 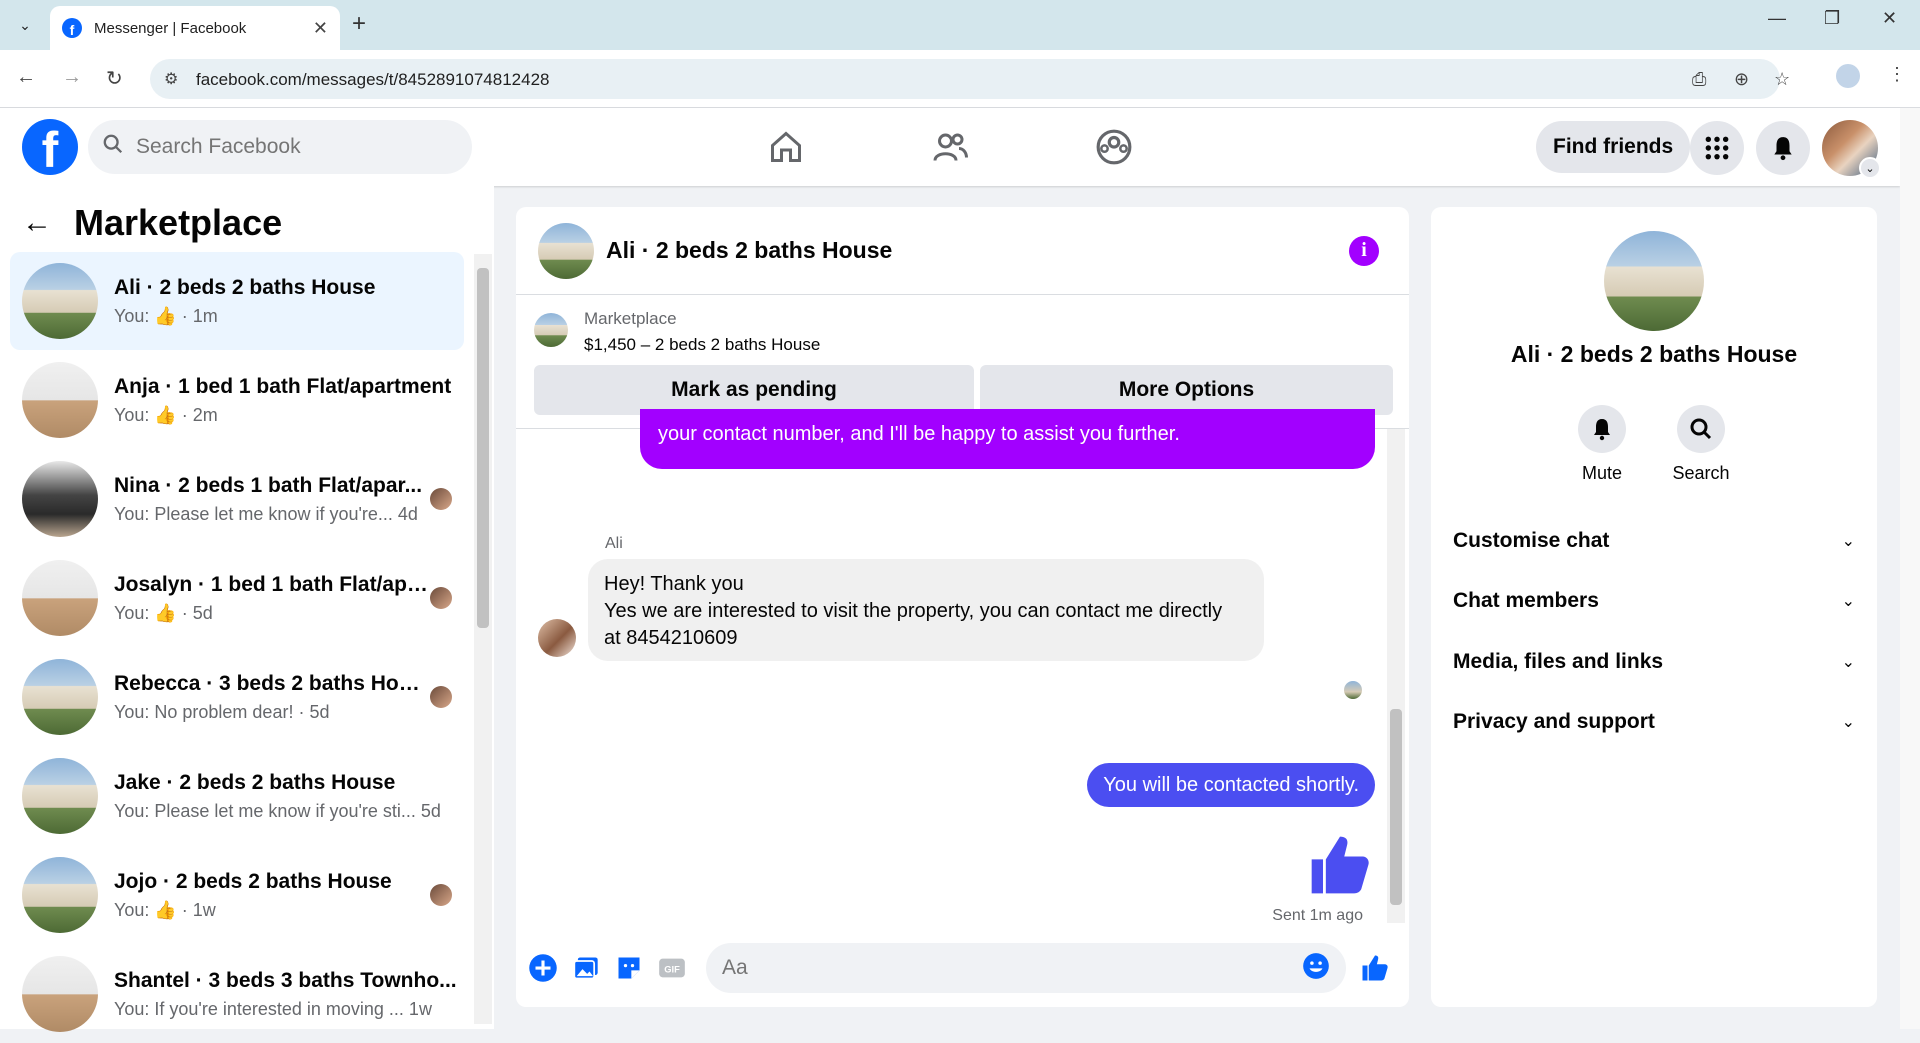 What do you see at coordinates (72, 77) in the screenshot?
I see `forward-icon: →` at bounding box center [72, 77].